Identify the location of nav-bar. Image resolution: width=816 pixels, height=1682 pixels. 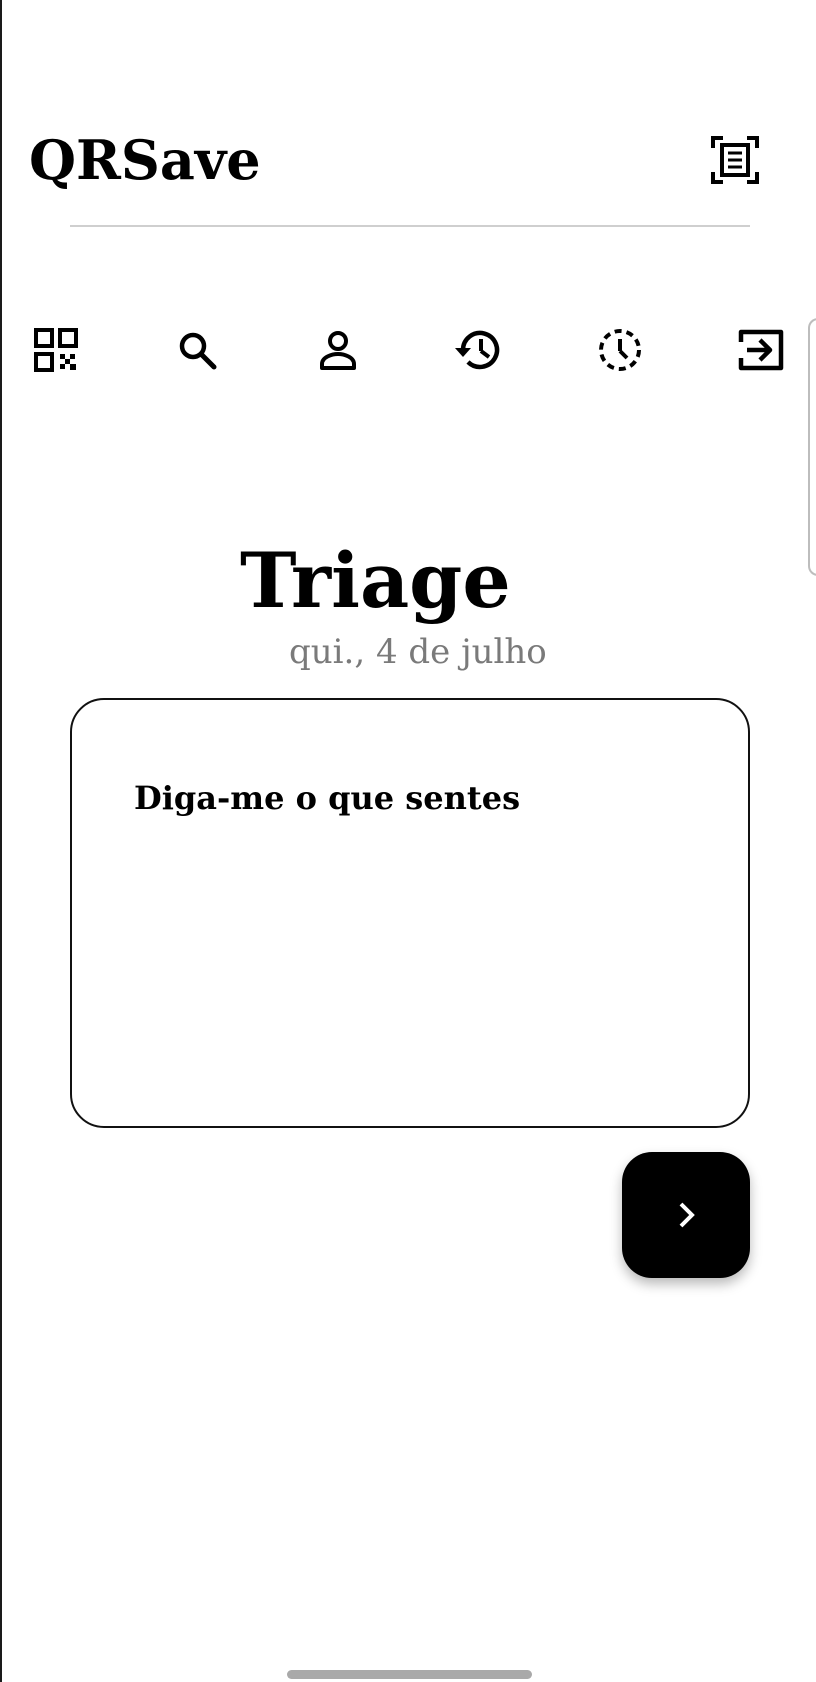
(408, 350).